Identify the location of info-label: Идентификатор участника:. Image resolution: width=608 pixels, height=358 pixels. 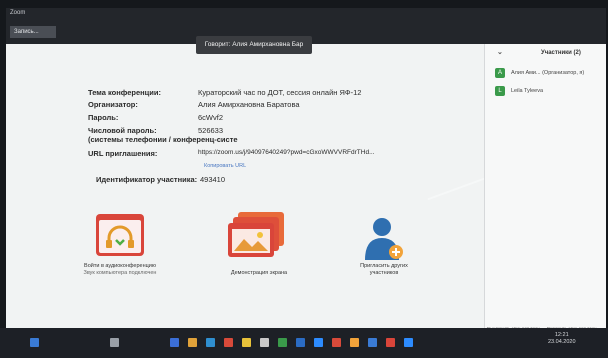
(147, 179).